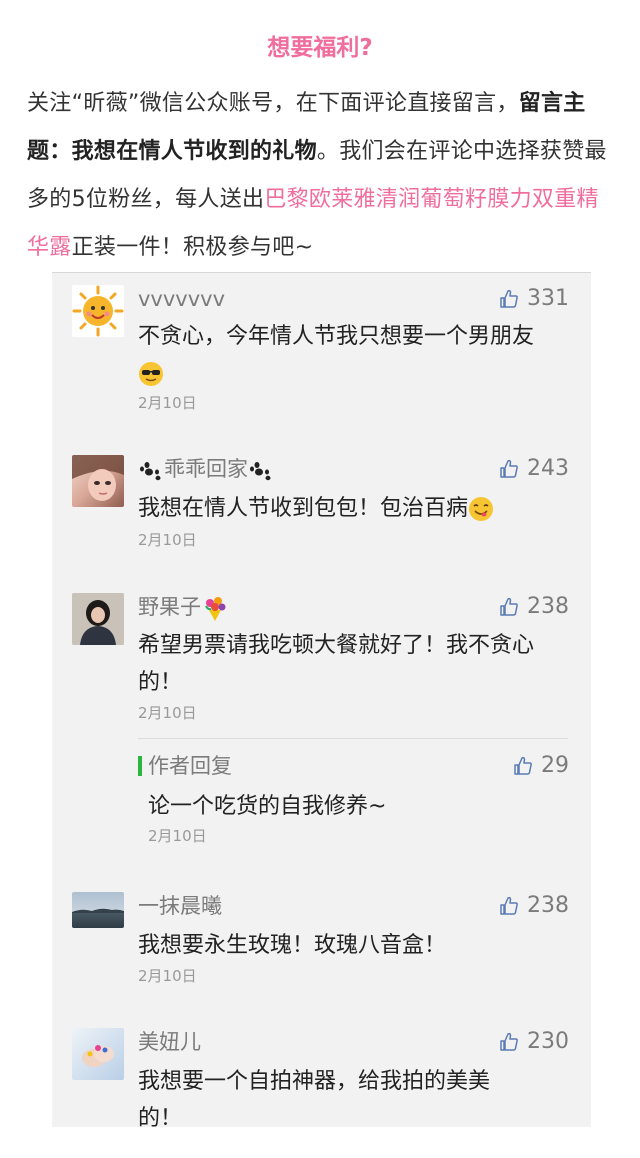 This screenshot has height=1158, width=640. Describe the element at coordinates (303, 508) in the screenshot. I see `comment-text: 我想在情人节收到包包！包治百病` at that location.